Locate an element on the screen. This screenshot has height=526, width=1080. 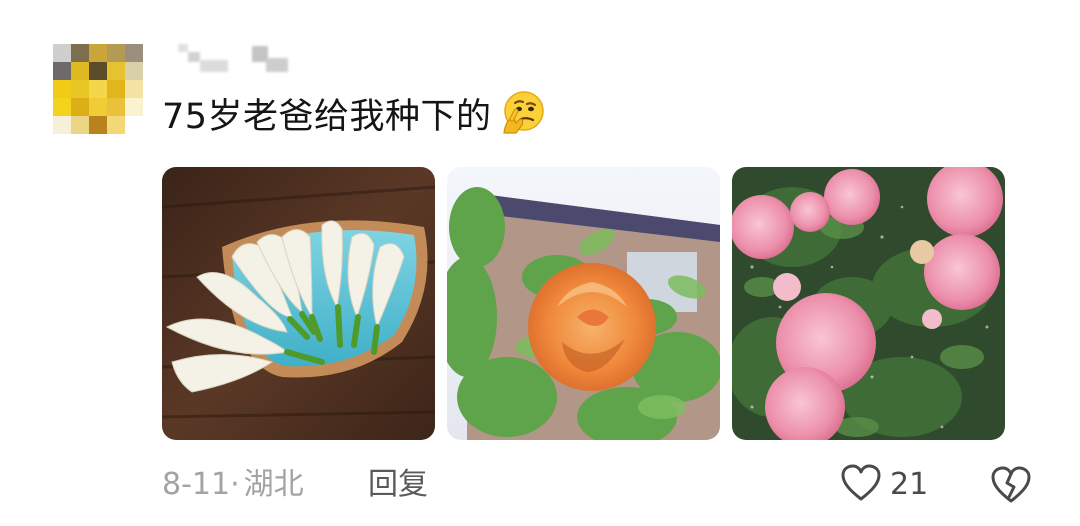
heart-icon is located at coordinates (861, 485).